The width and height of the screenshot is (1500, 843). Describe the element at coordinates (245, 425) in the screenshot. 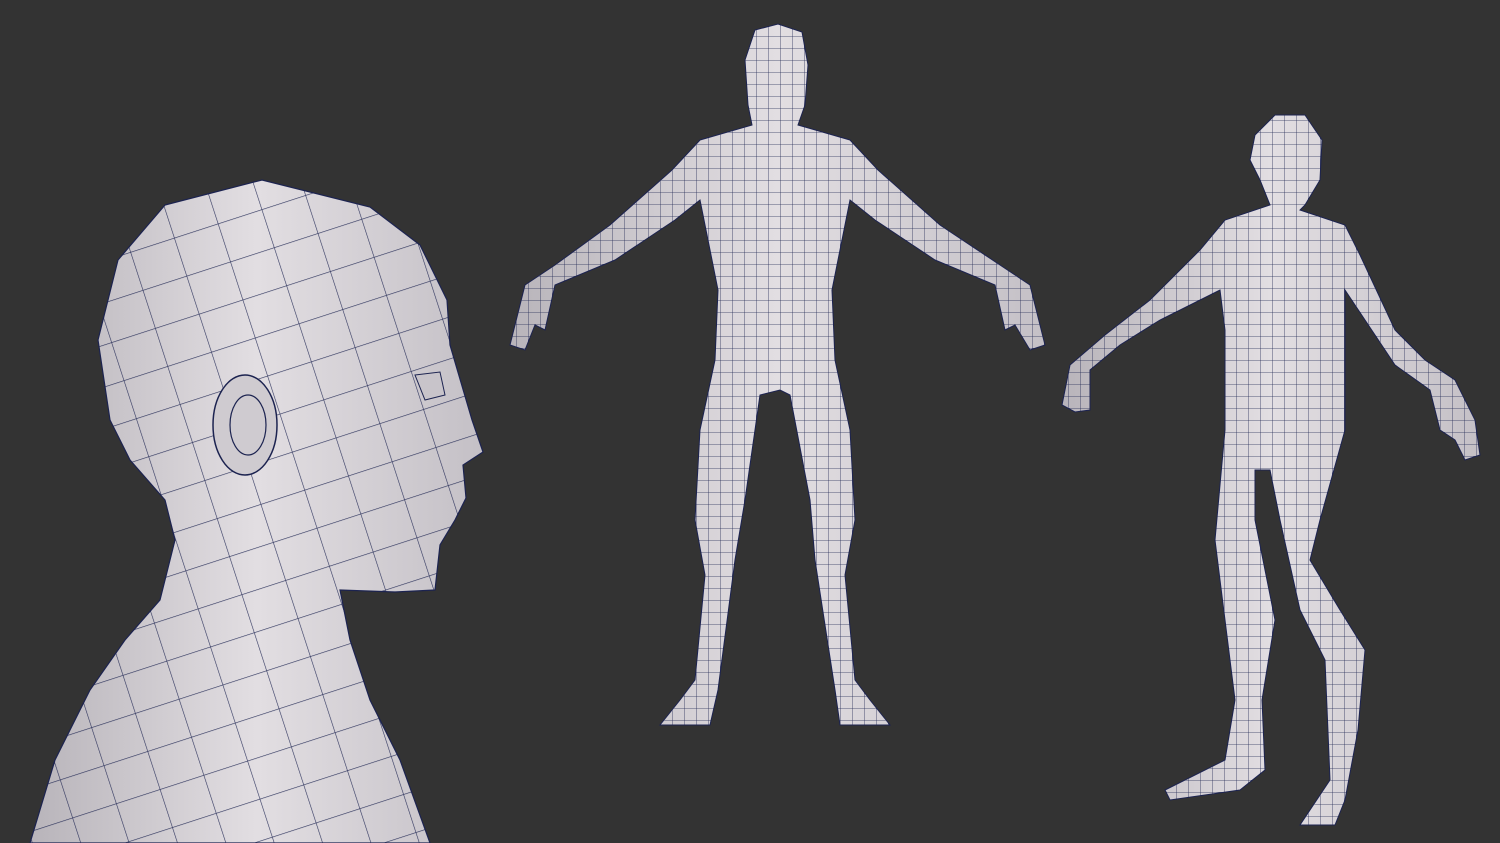

I see `ear-mesh` at that location.